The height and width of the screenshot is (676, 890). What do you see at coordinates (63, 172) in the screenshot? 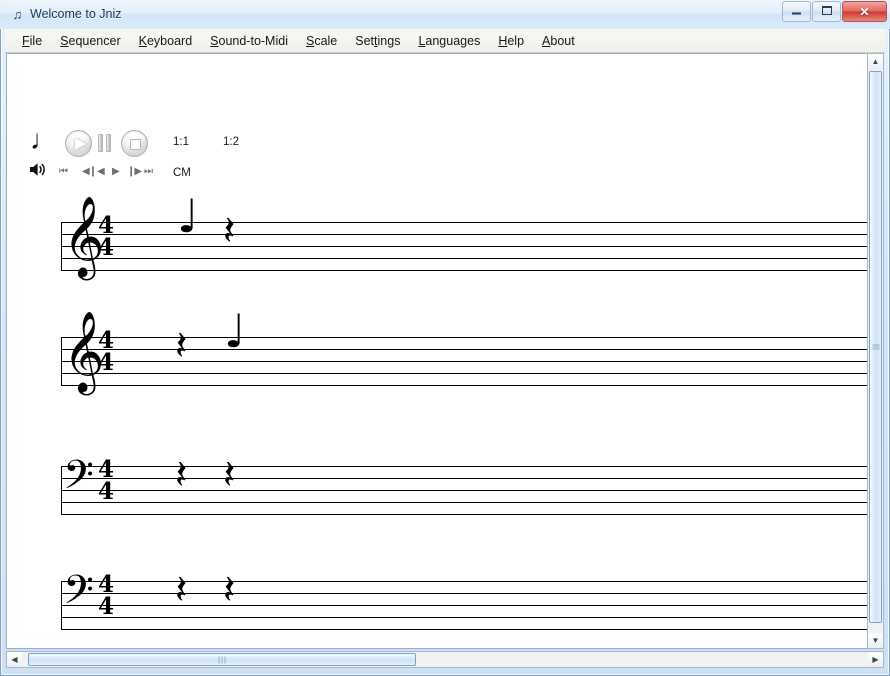
I see `skip-to-start-button: ⏮` at bounding box center [63, 172].